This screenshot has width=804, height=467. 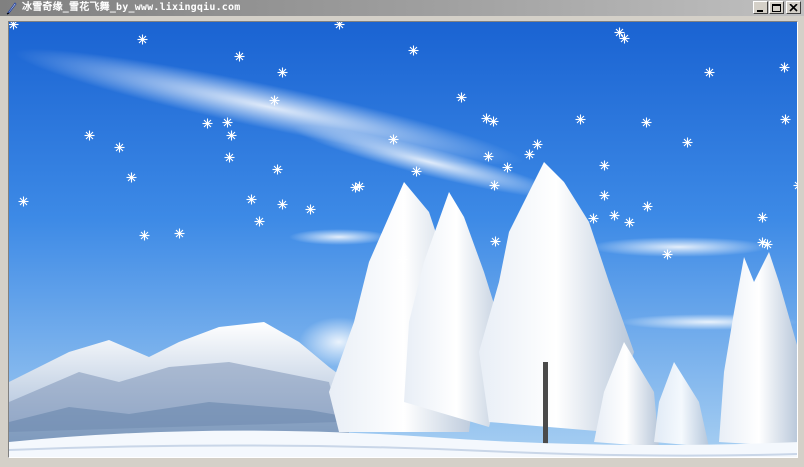 What do you see at coordinates (131, 7) in the screenshot?
I see `window-title: 冰雪奇缘_雪花飞舞_by_www.lixingqiu.com` at bounding box center [131, 7].